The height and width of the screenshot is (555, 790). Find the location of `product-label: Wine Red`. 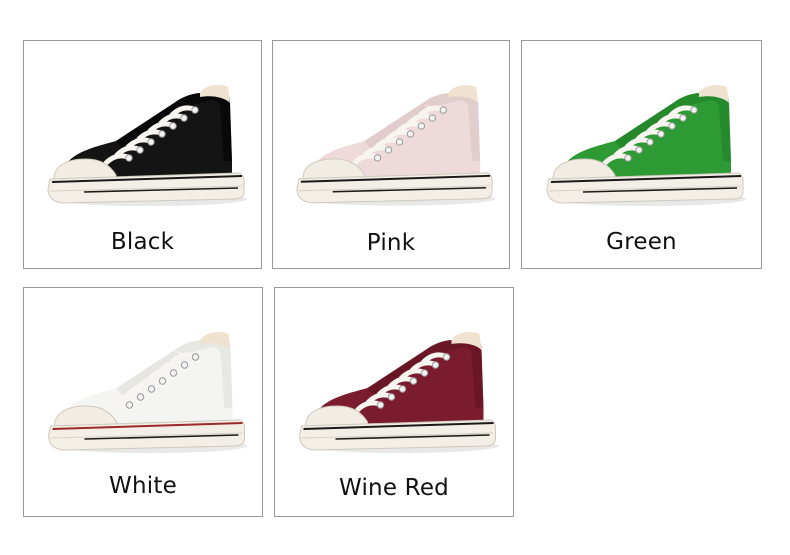

product-label: Wine Red is located at coordinates (394, 488).